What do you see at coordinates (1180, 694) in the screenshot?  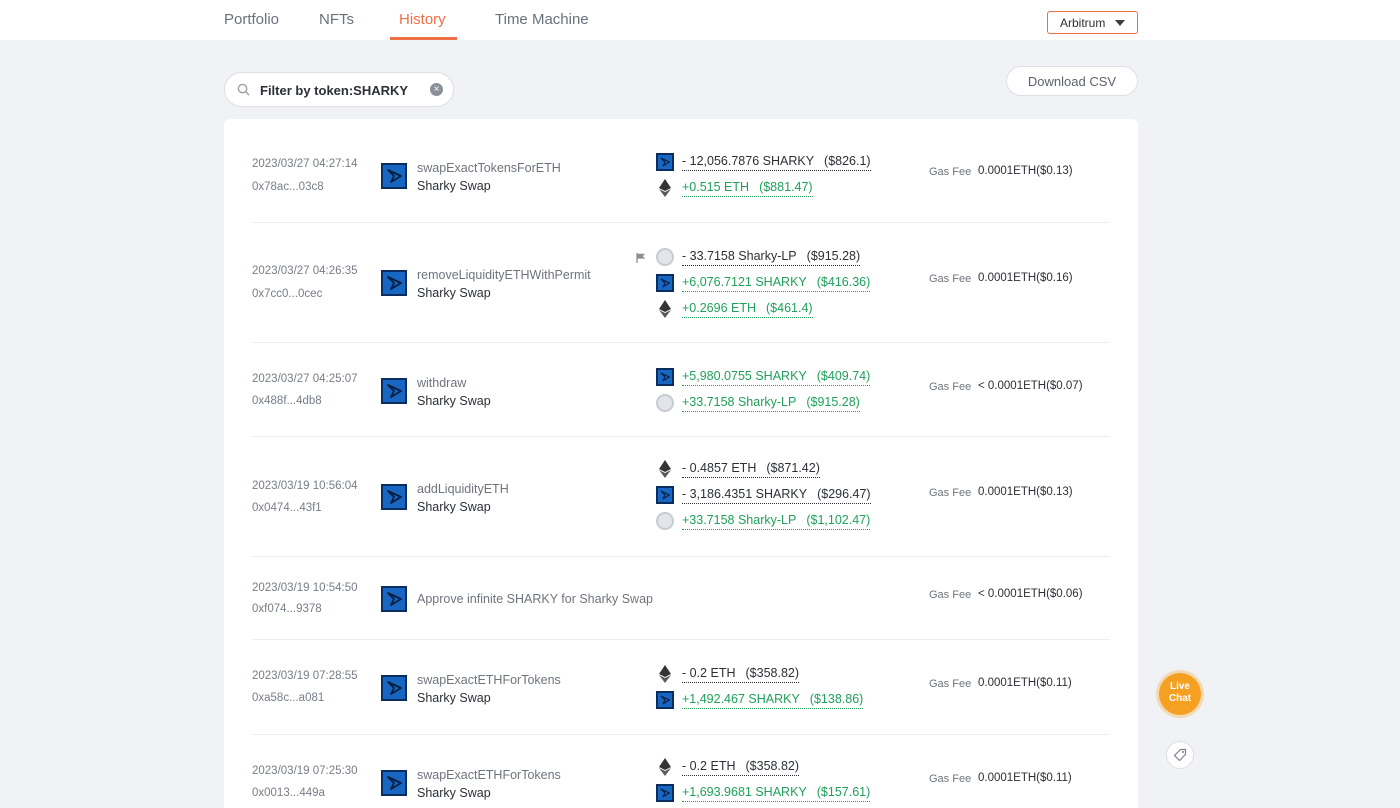 I see `live-chat-button: Live Chat` at bounding box center [1180, 694].